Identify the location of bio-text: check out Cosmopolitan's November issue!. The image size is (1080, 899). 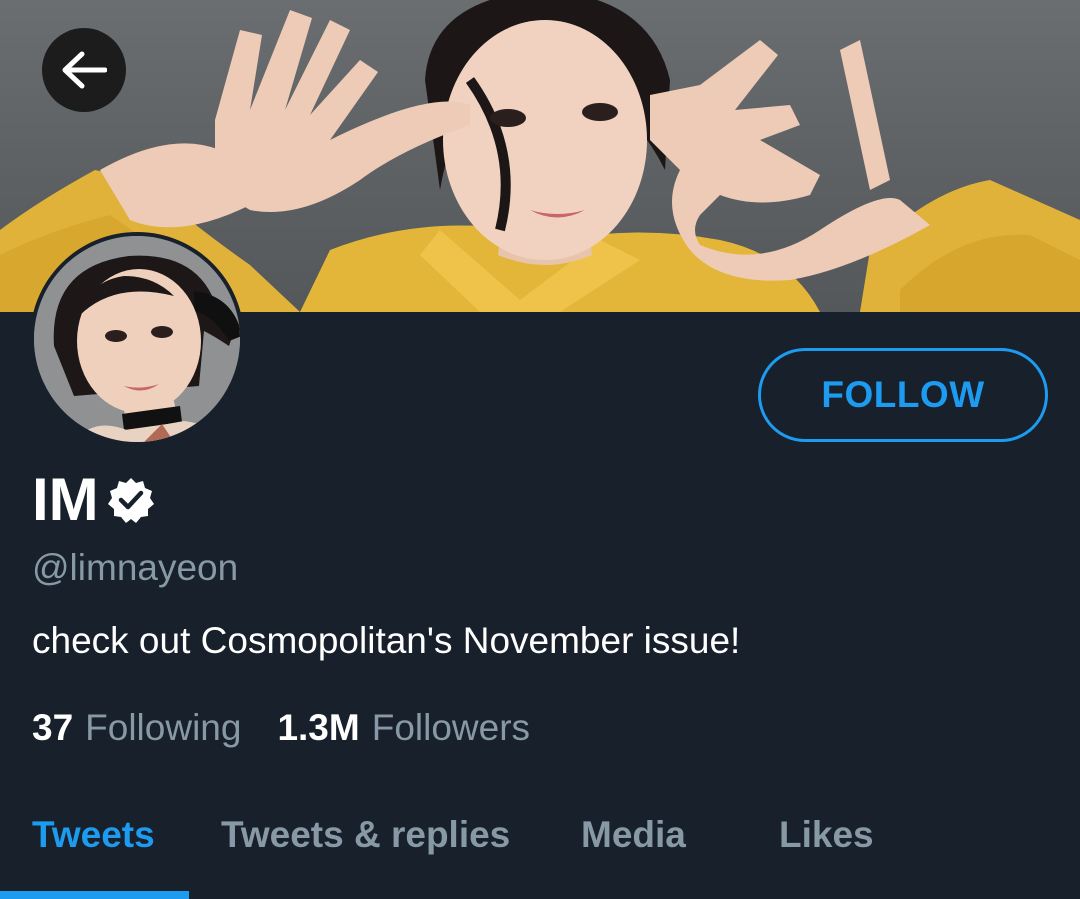
(386, 640).